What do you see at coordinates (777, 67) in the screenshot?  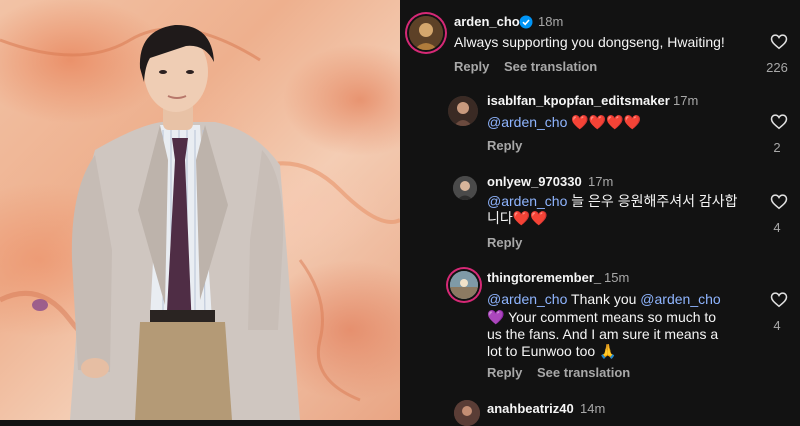 I see `like-count: 226` at bounding box center [777, 67].